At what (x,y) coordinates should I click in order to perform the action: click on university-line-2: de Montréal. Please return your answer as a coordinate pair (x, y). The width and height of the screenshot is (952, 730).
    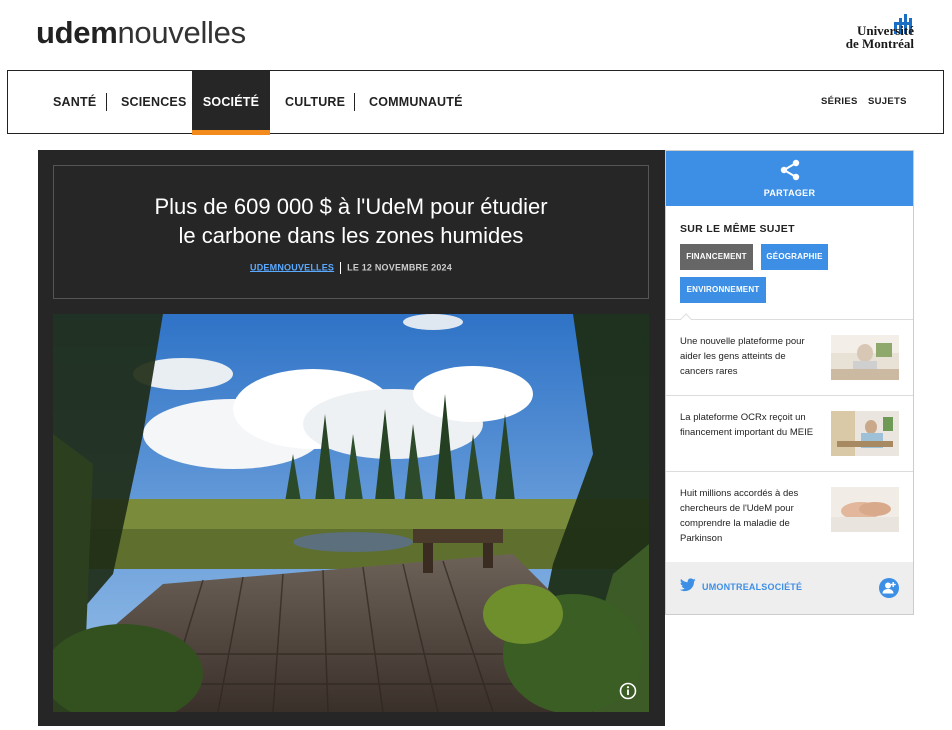
    Looking at the image, I should click on (879, 43).